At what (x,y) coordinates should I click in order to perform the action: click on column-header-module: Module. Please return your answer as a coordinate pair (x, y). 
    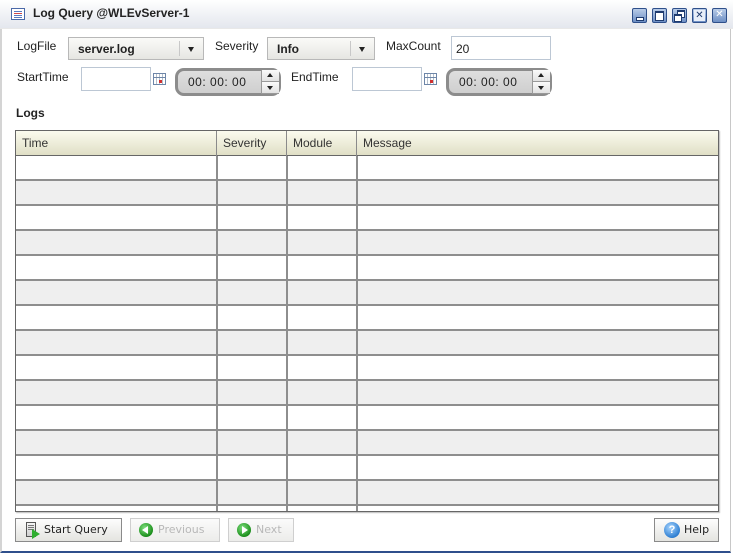
    Looking at the image, I should click on (321, 143).